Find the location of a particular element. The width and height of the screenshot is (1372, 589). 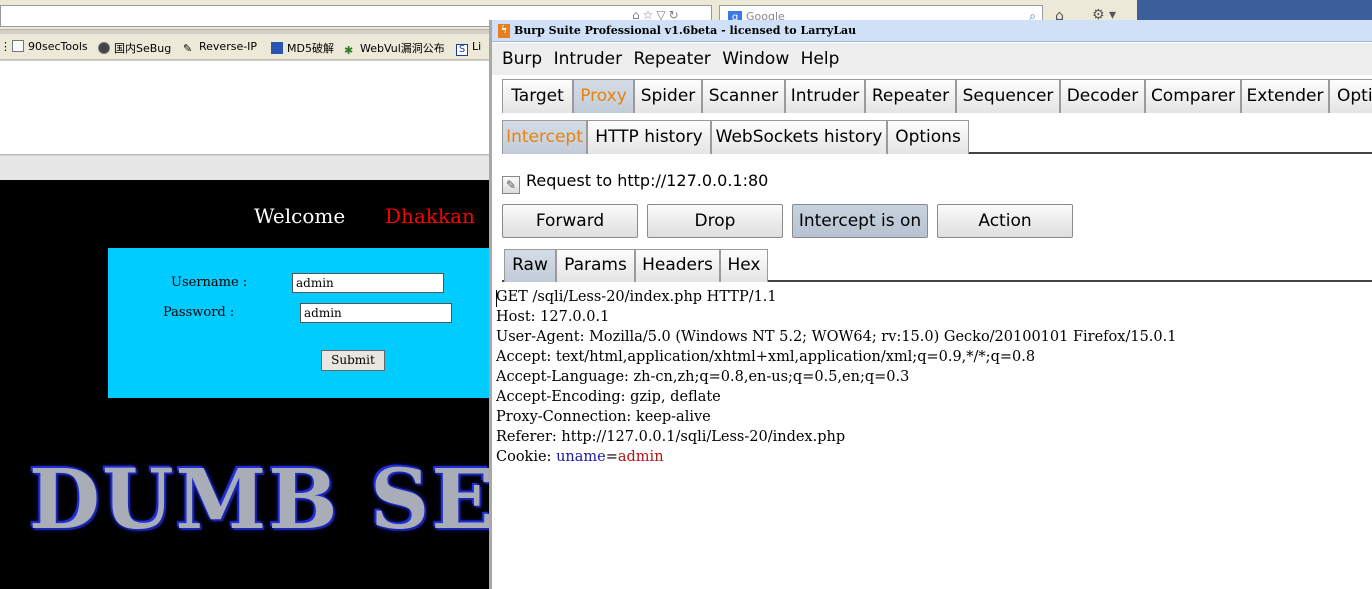

bookmark-handle: ⋮ is located at coordinates (5, 46).